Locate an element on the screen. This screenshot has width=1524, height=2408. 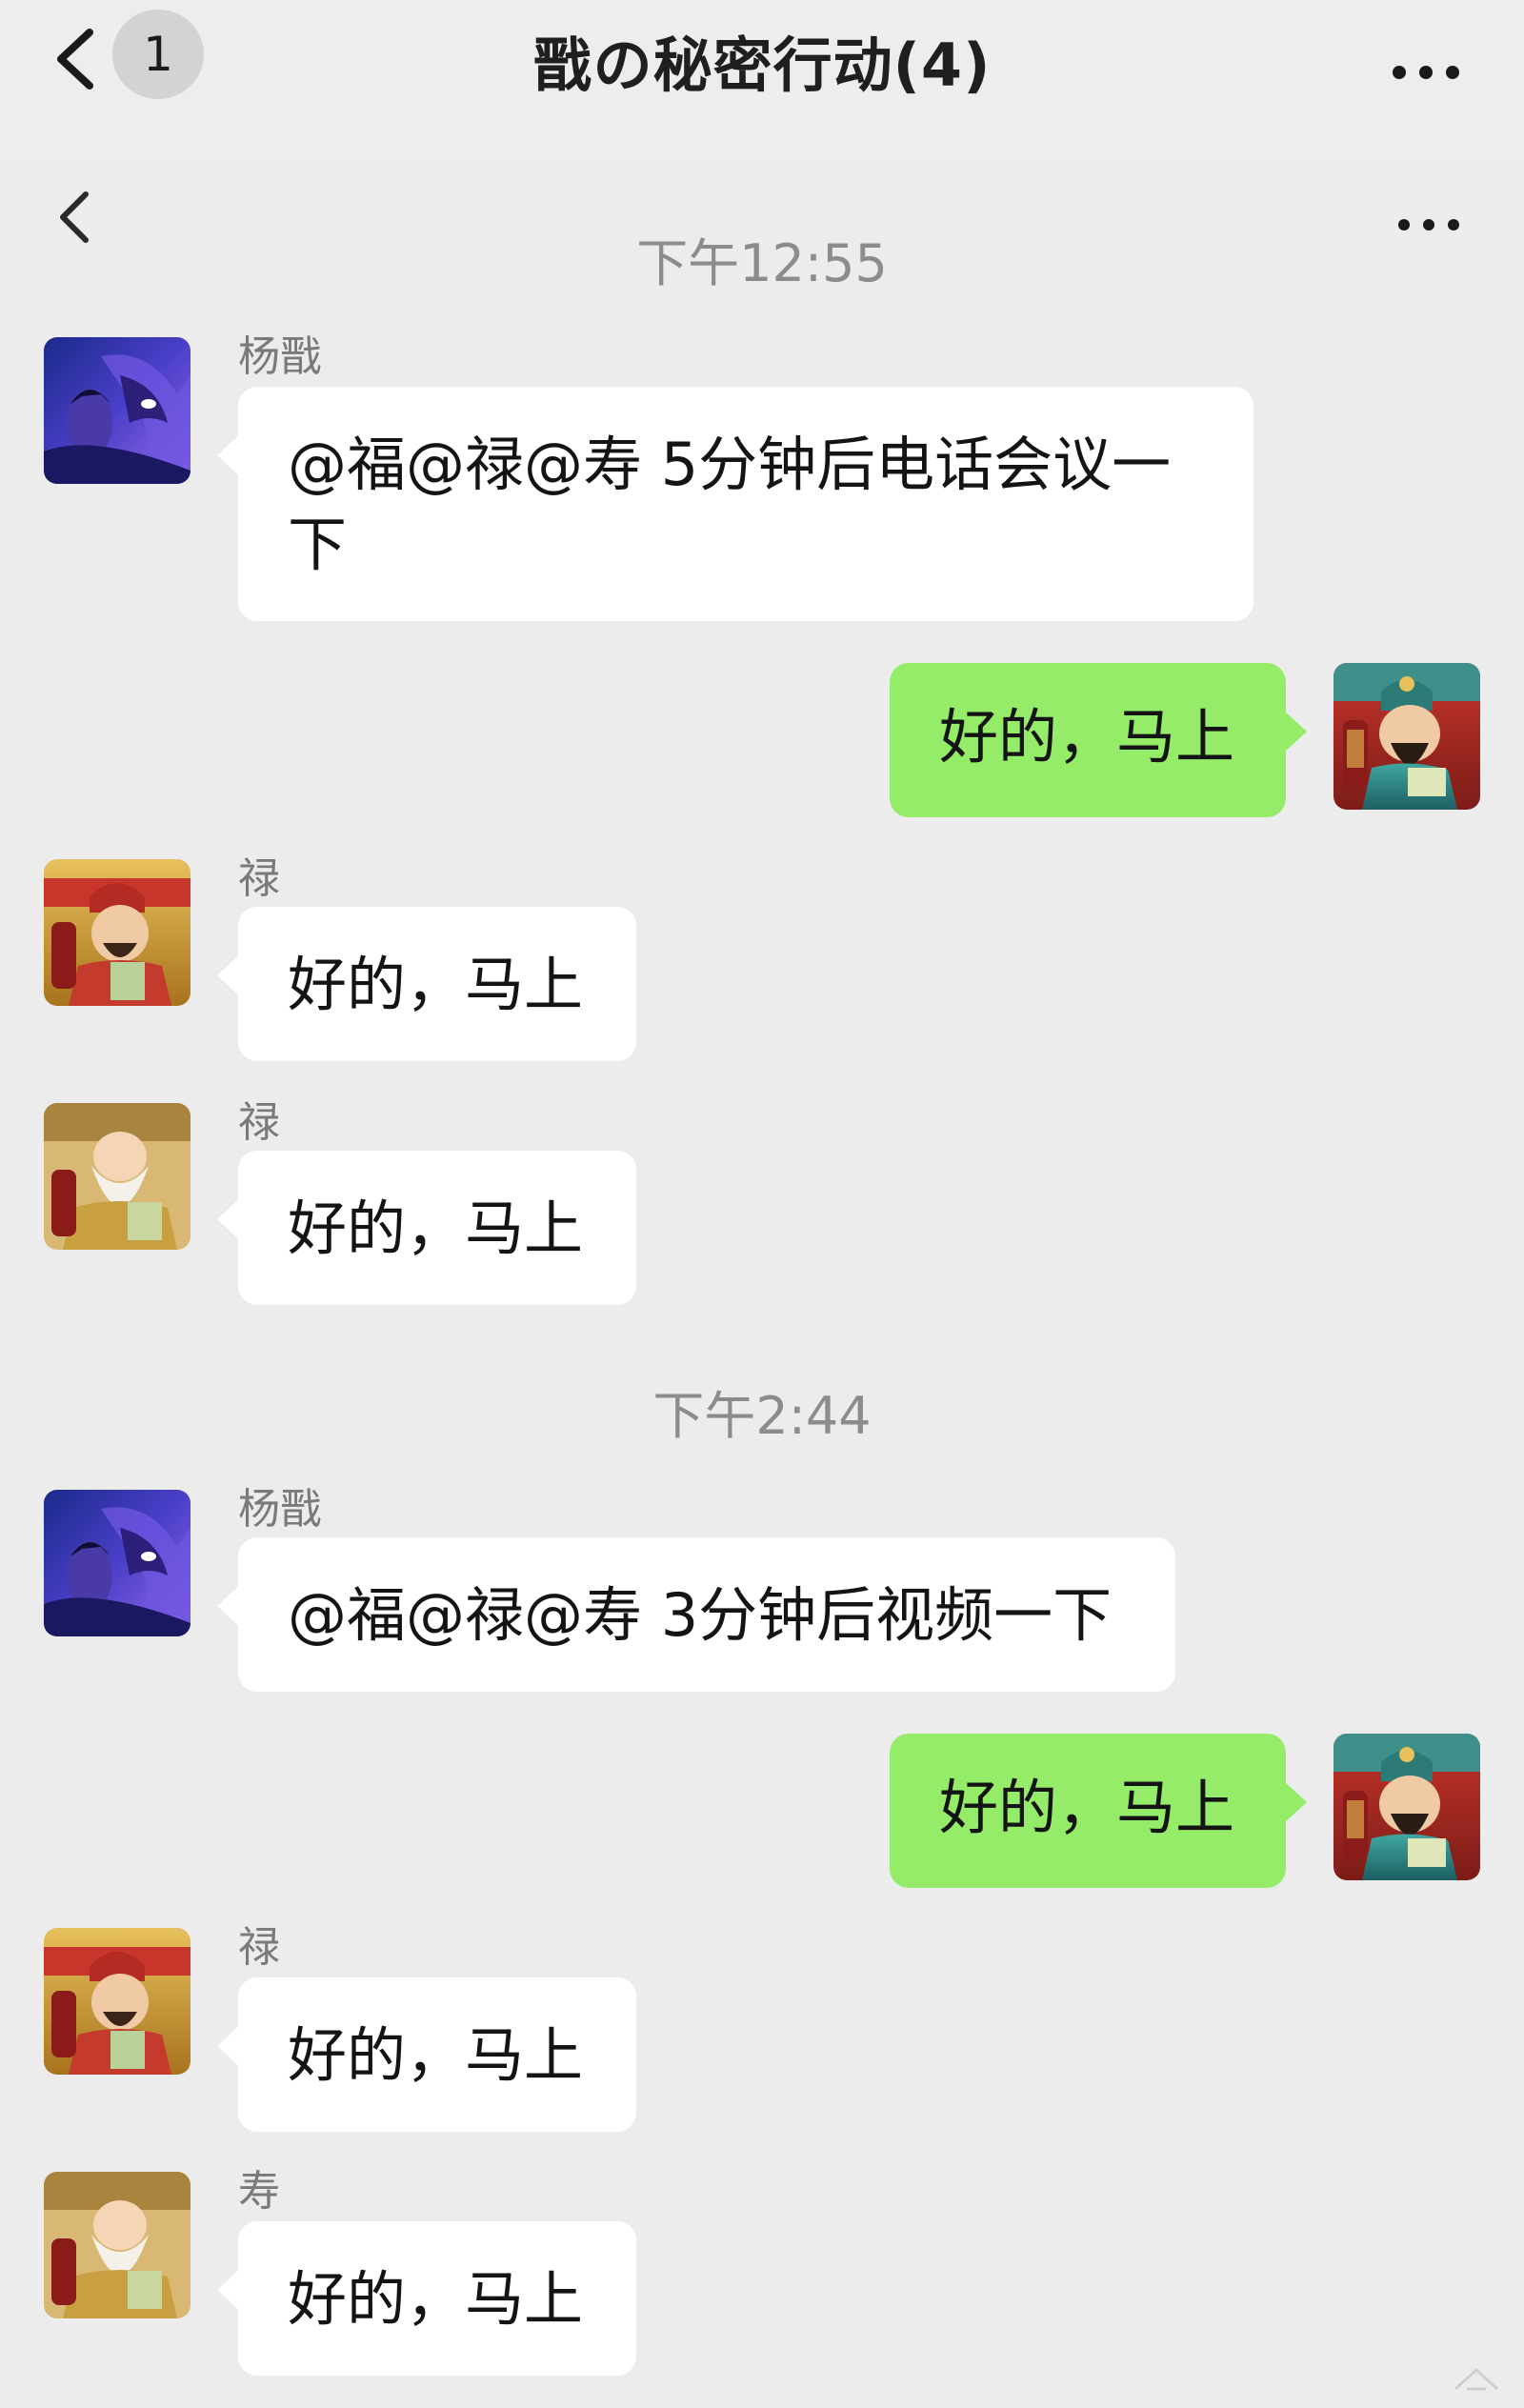
message-text: @福@禄@寿 3分钟后视频一下 is located at coordinates (700, 1615).